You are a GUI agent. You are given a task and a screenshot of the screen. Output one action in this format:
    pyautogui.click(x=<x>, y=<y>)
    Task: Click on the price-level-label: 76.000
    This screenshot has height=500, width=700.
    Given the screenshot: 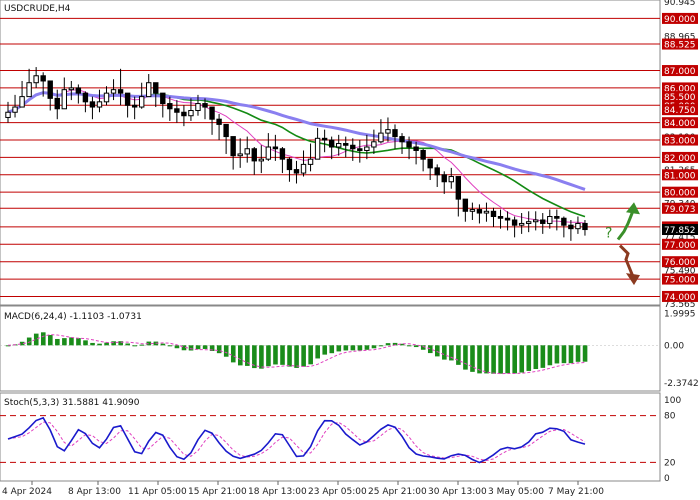 What is the action you would take?
    pyautogui.click(x=680, y=263)
    